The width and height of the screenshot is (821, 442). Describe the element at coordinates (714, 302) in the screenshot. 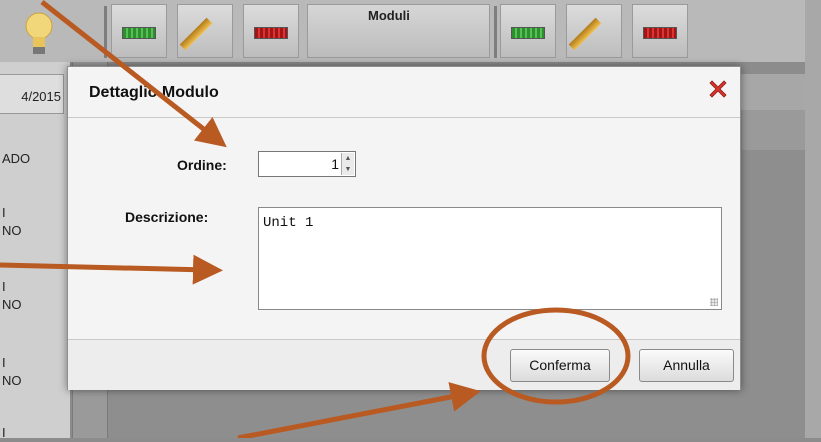

I see `resize-grip-icon` at that location.